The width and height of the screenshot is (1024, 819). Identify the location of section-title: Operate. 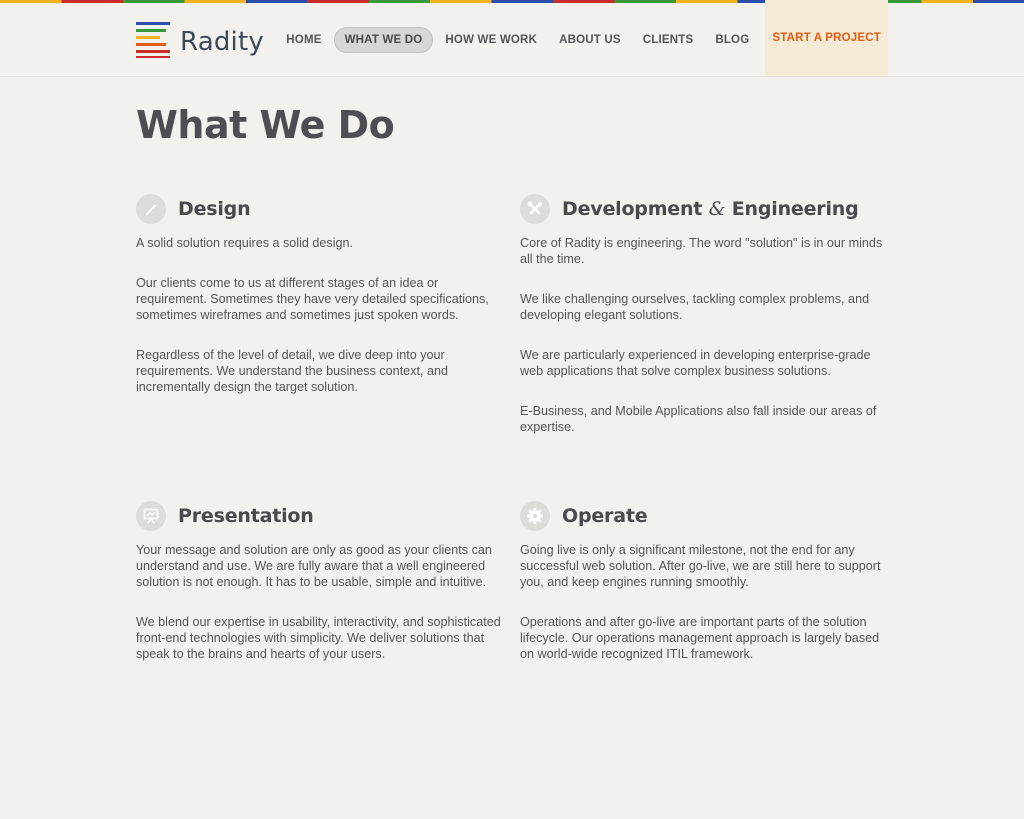
(605, 516).